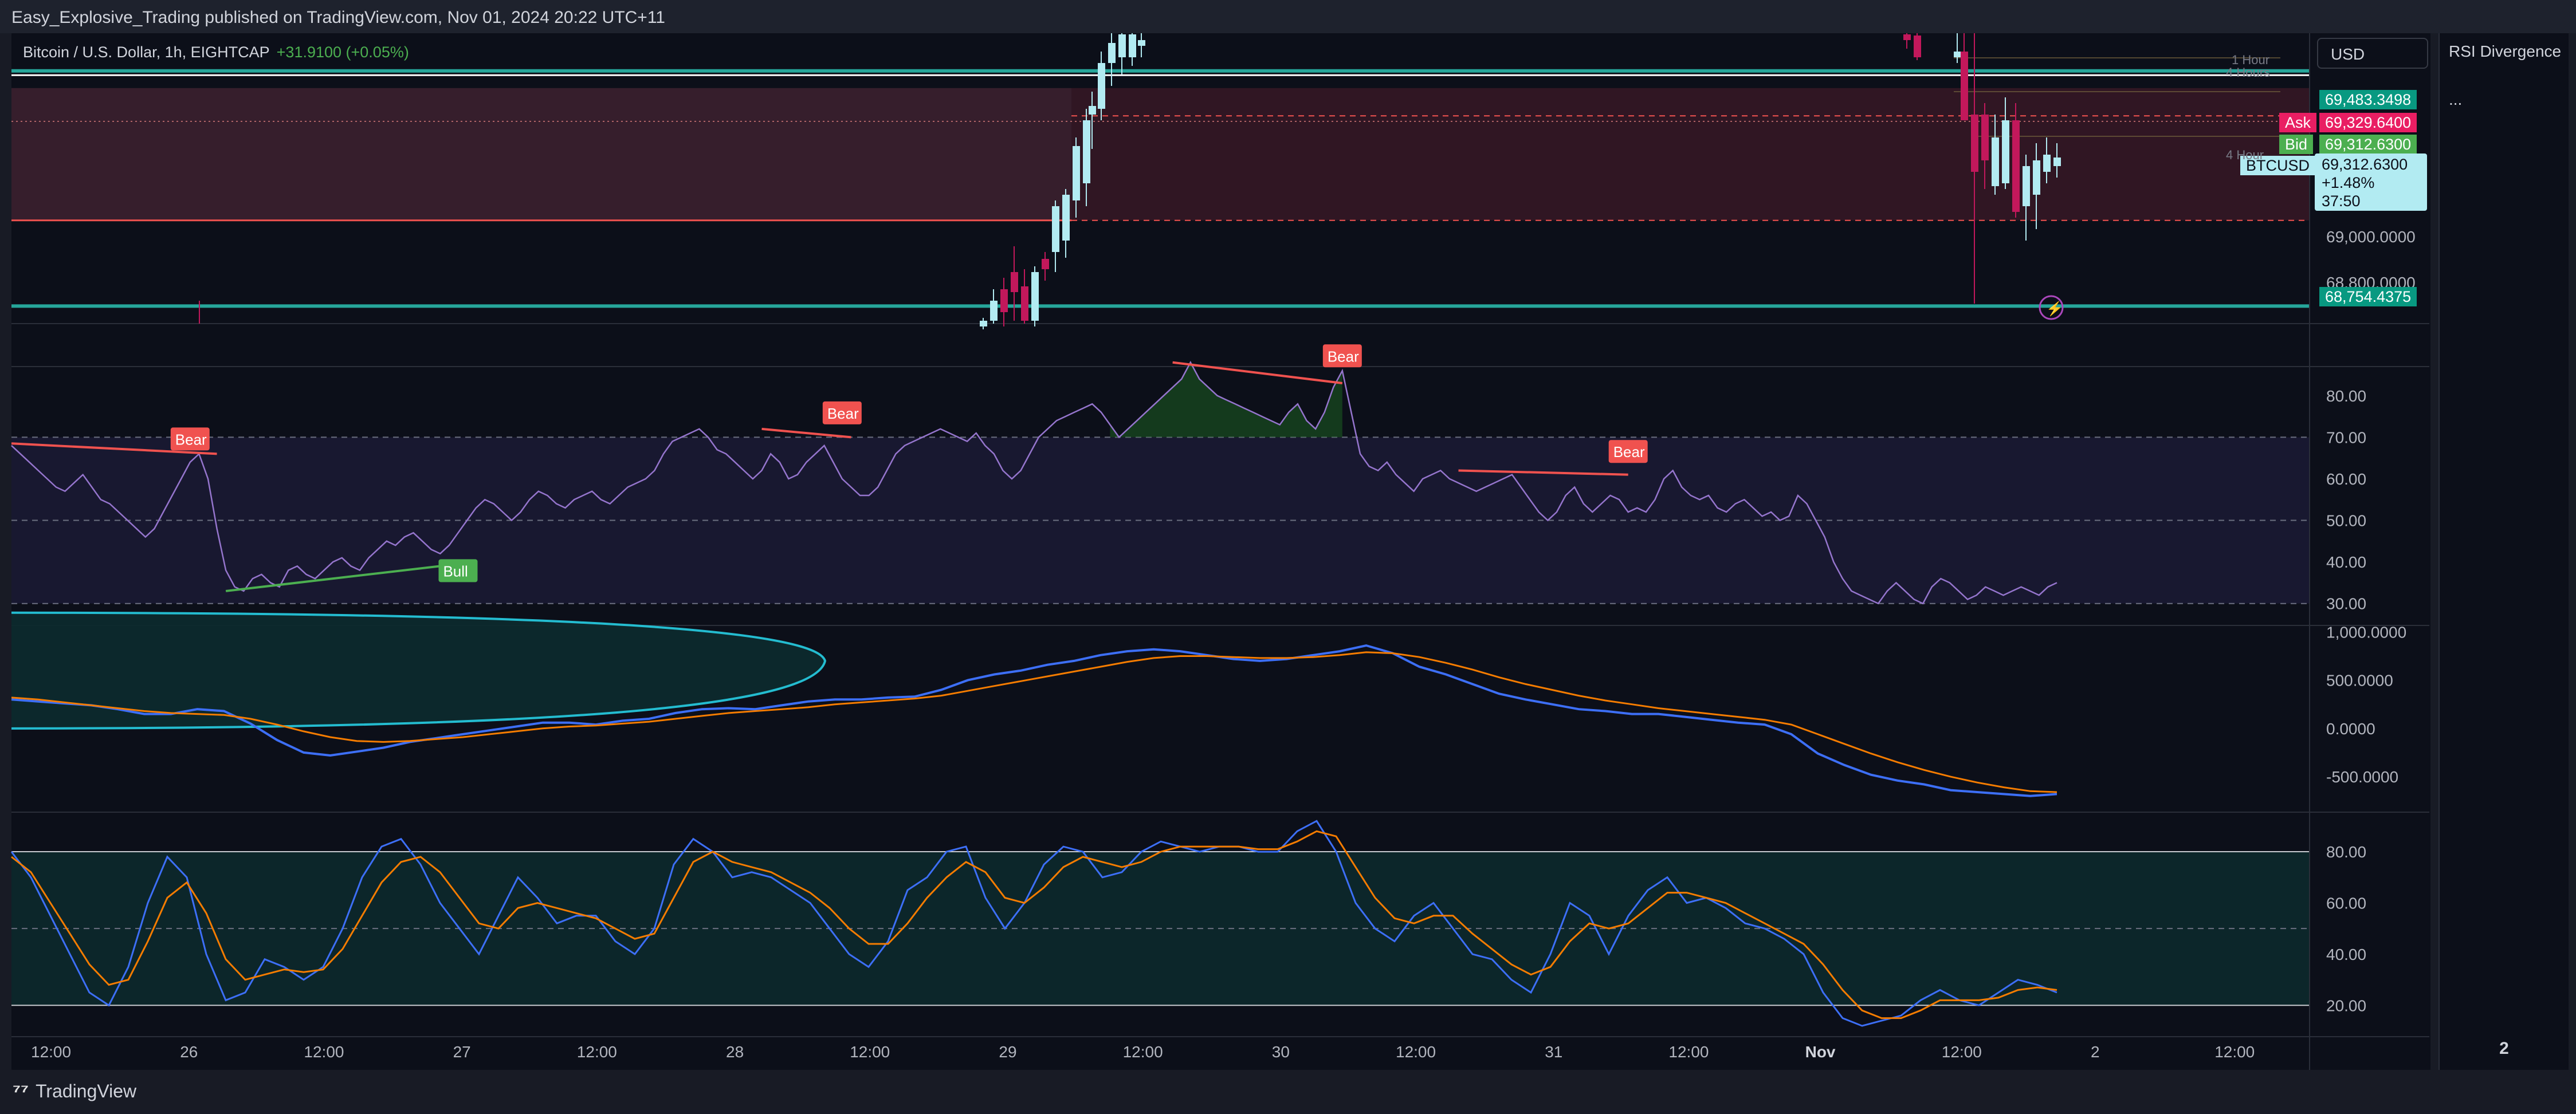 Image resolution: width=2576 pixels, height=1114 pixels. Describe the element at coordinates (2365, 164) in the screenshot. I see `last-price: 69,312.6300` at that location.